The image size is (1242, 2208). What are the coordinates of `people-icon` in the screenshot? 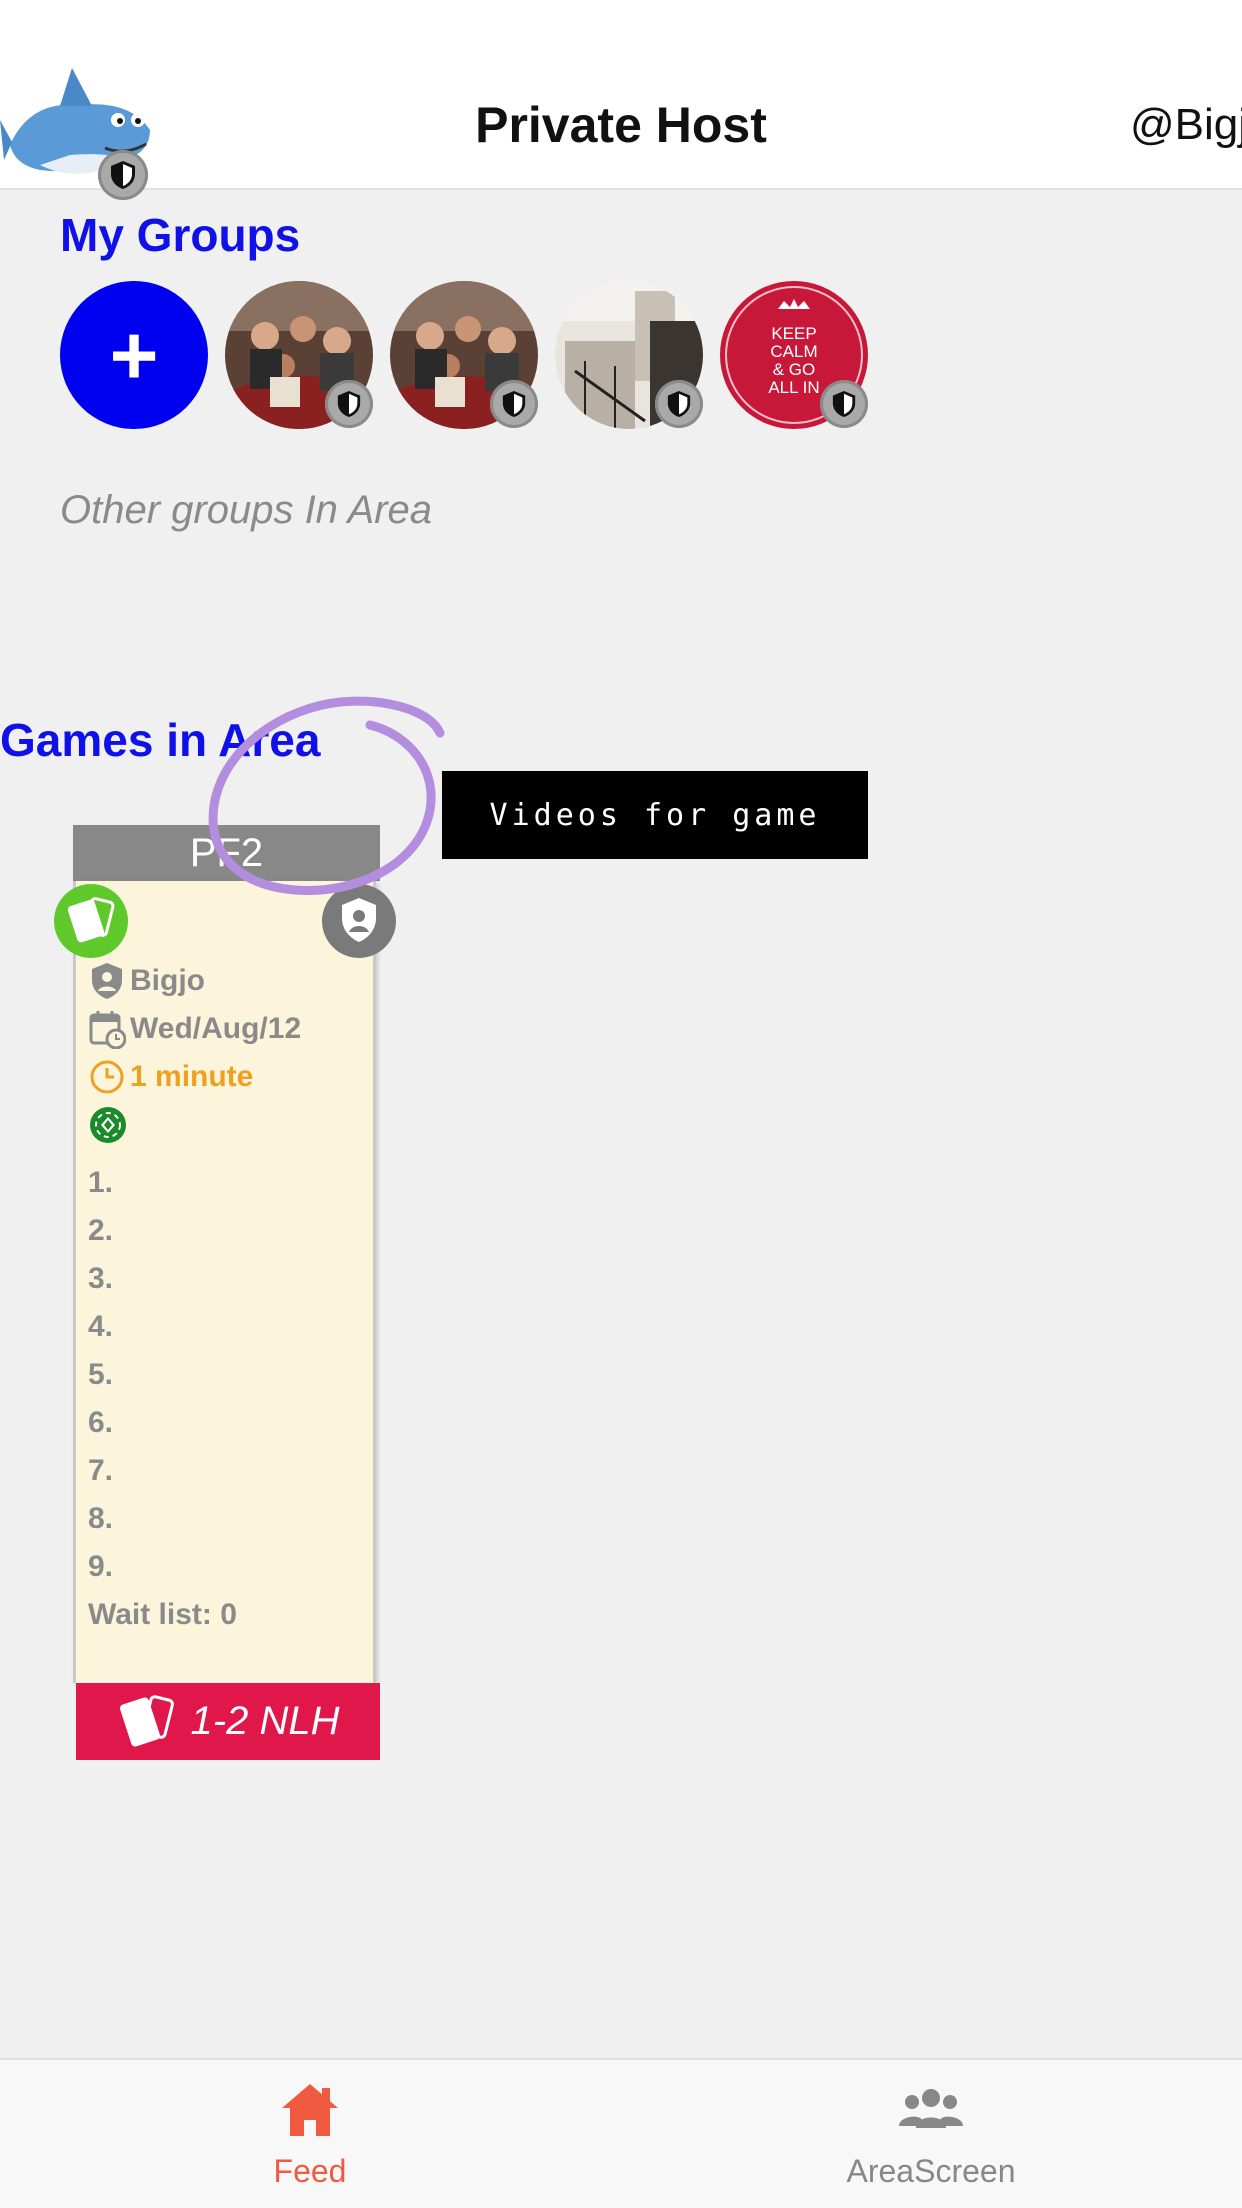 It's located at (931, 2108).